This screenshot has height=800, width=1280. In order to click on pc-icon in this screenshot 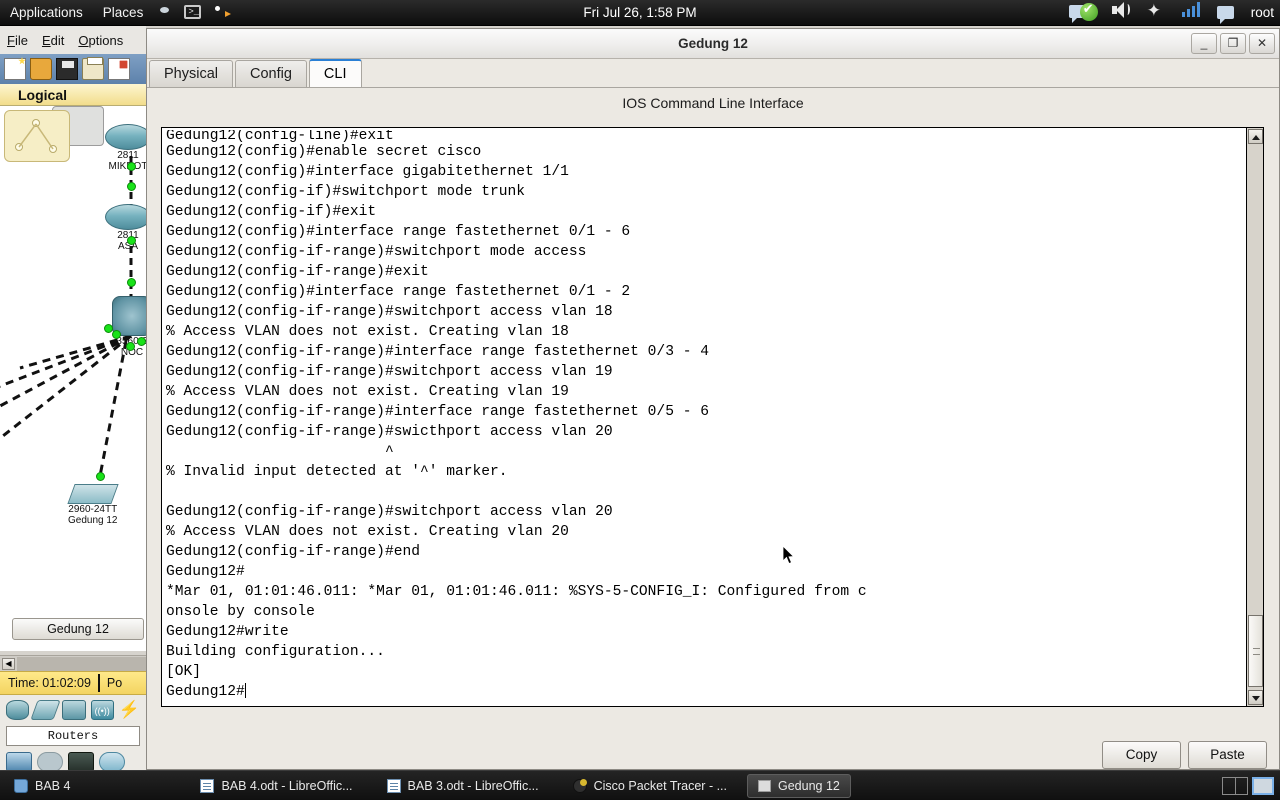, I will do `click(19, 762)`.